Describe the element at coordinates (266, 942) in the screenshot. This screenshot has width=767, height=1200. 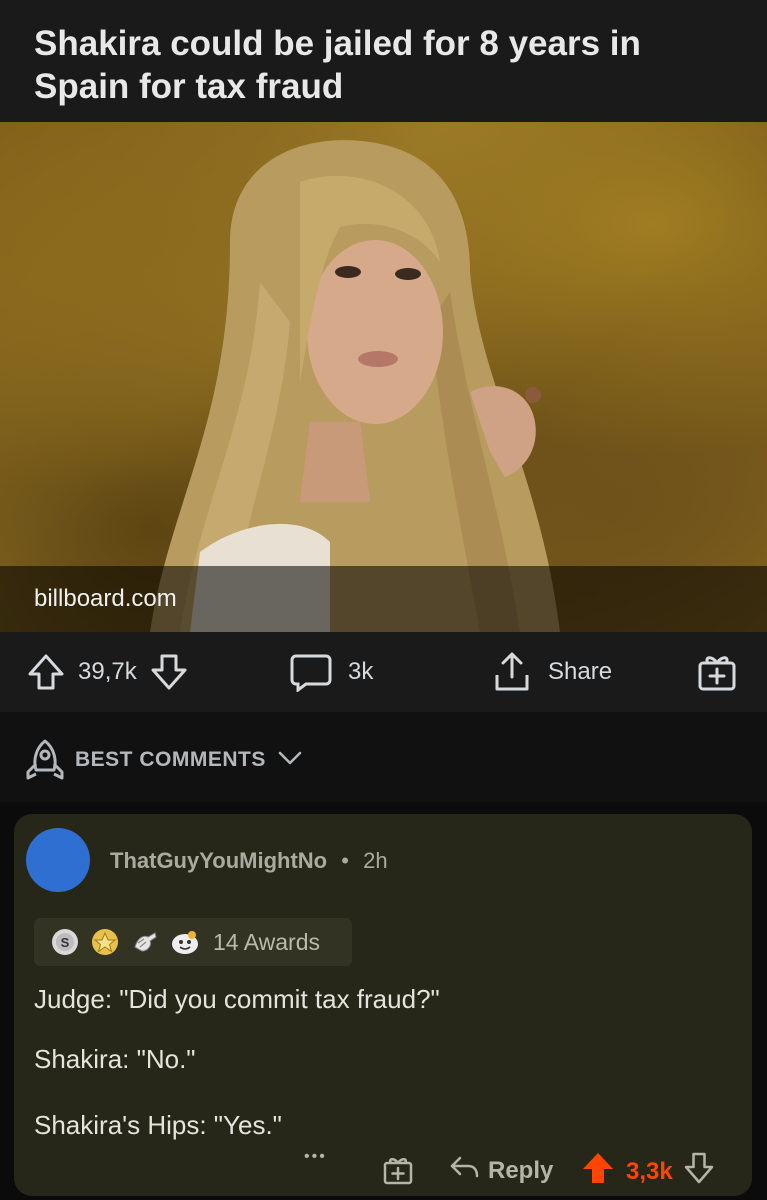
I see `awards-count: 14 Awards` at that location.